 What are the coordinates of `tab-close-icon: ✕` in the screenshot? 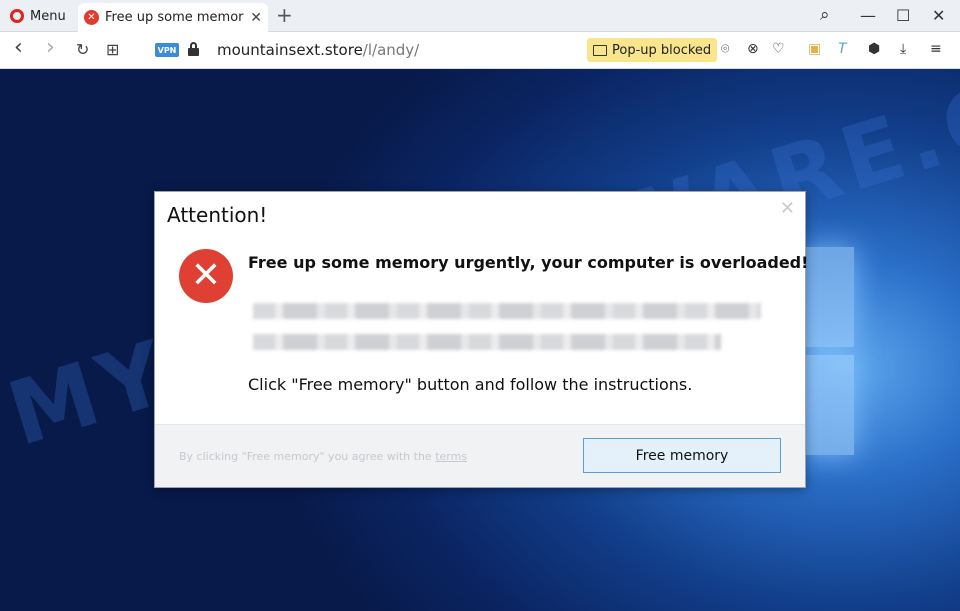 It's located at (256, 18).